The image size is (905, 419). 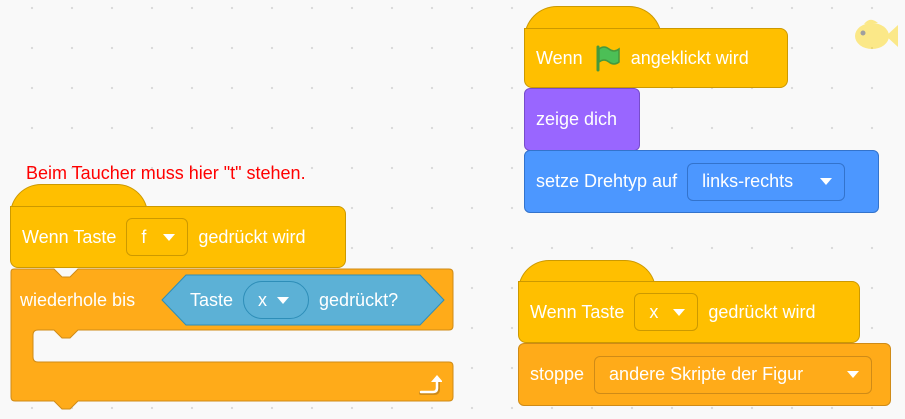 I want to click on show-block: zeige dich, so click(x=582, y=119).